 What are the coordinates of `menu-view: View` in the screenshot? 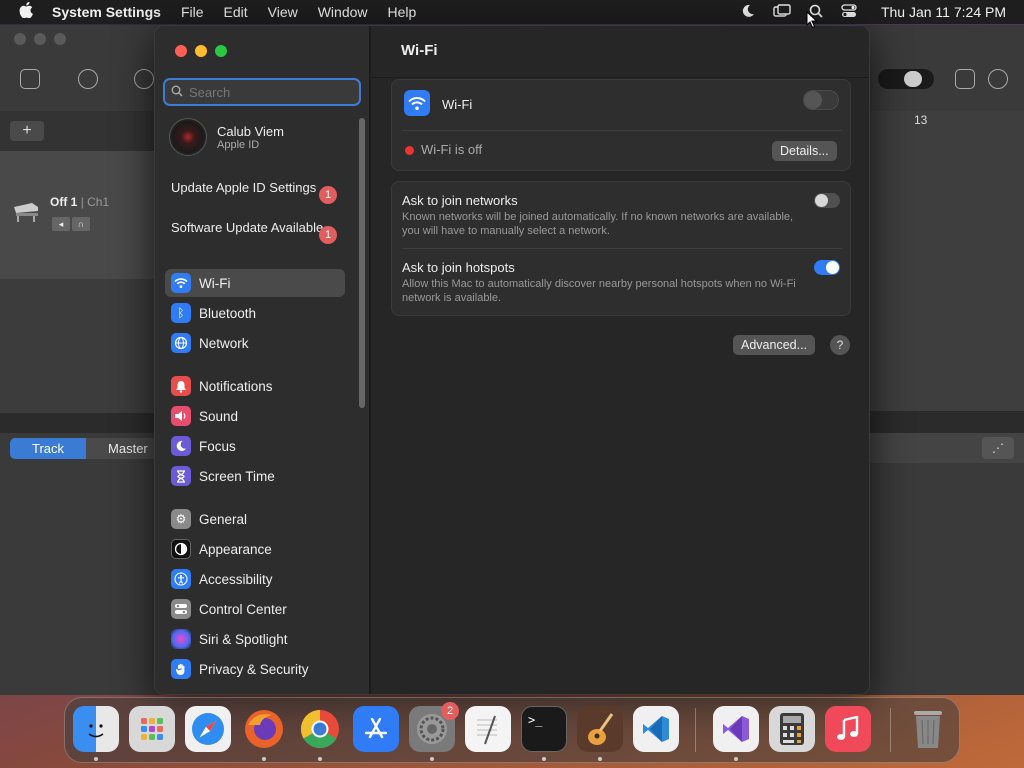 It's located at (283, 12).